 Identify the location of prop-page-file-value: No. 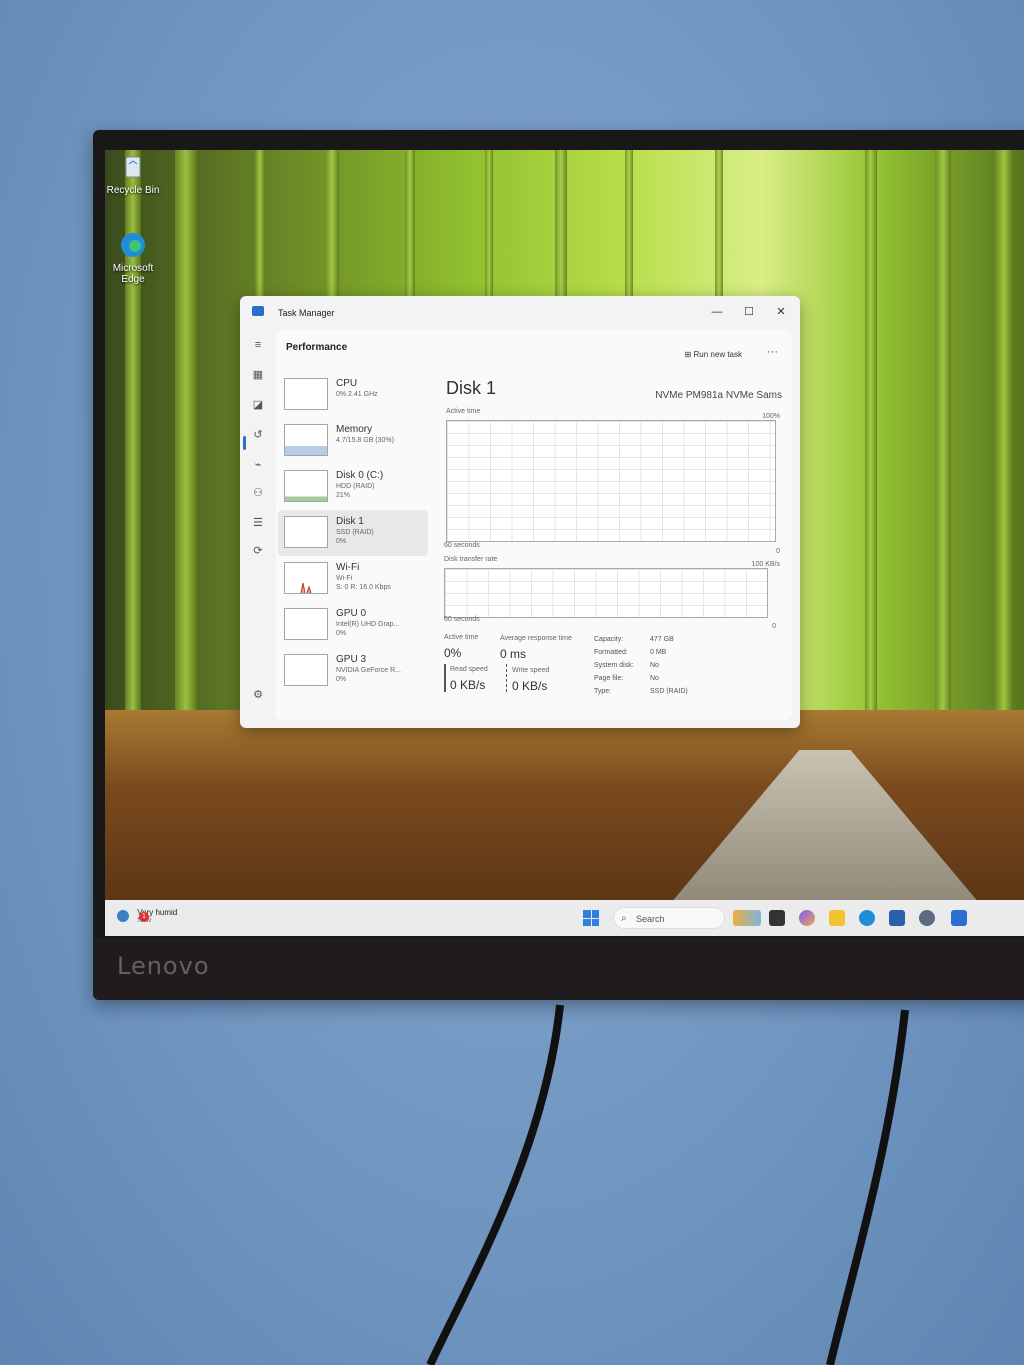
(654, 678).